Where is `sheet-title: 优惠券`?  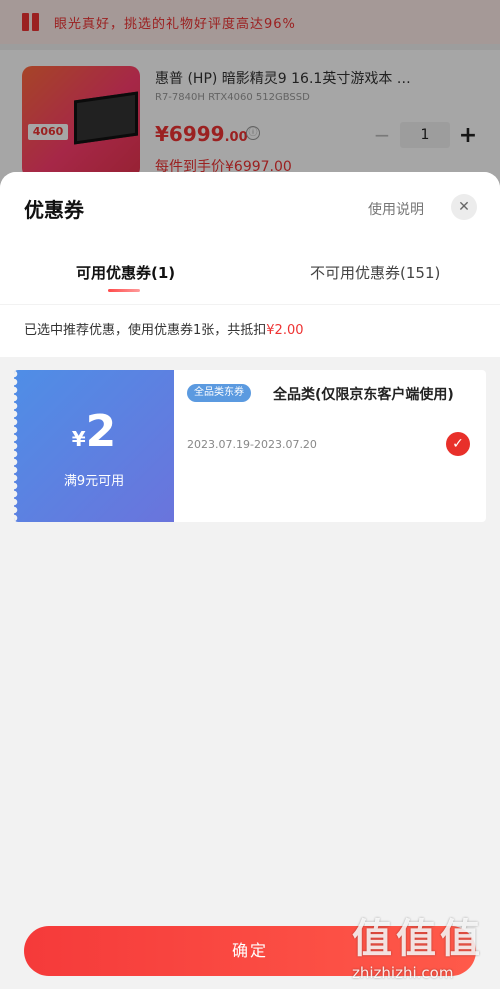 sheet-title: 优惠券 is located at coordinates (54, 210).